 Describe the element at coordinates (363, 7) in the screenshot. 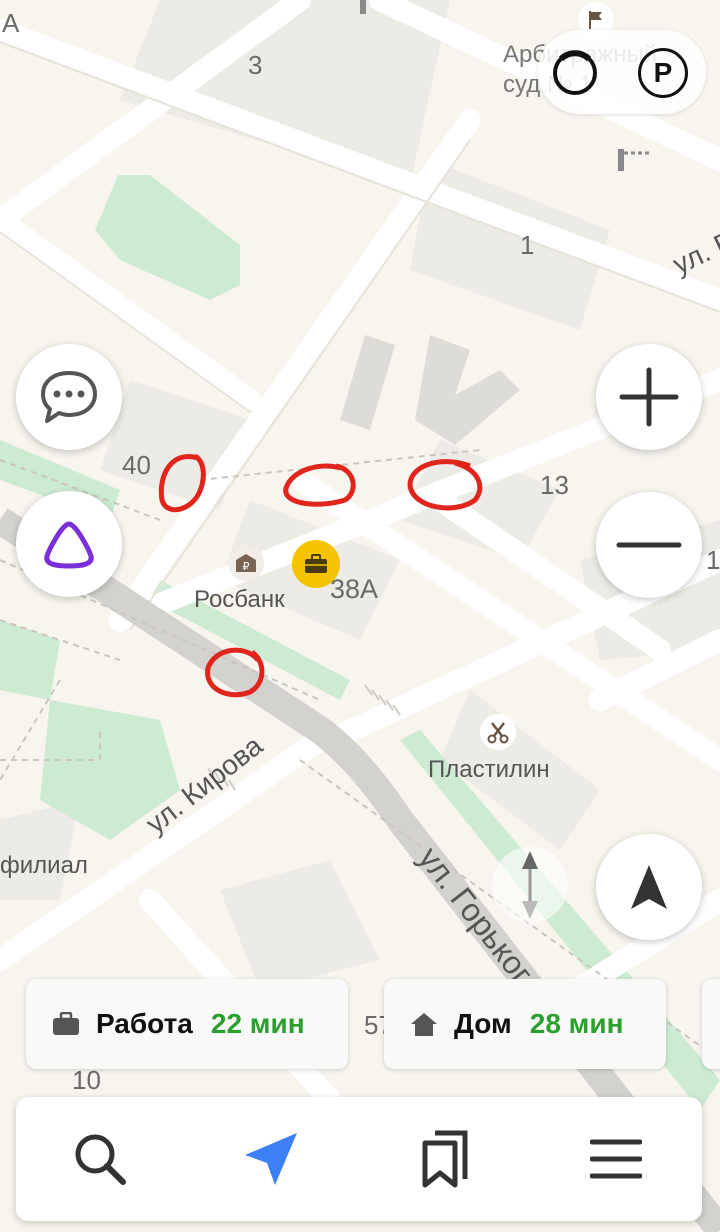

I see `pin-icon` at that location.